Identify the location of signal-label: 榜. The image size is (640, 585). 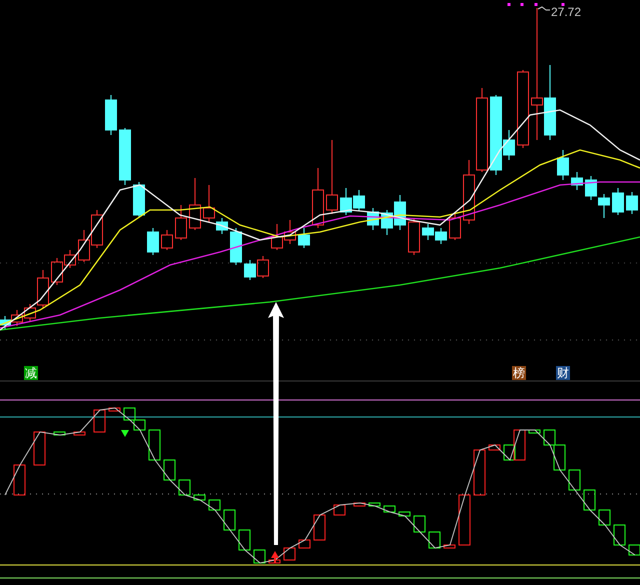
(519, 373).